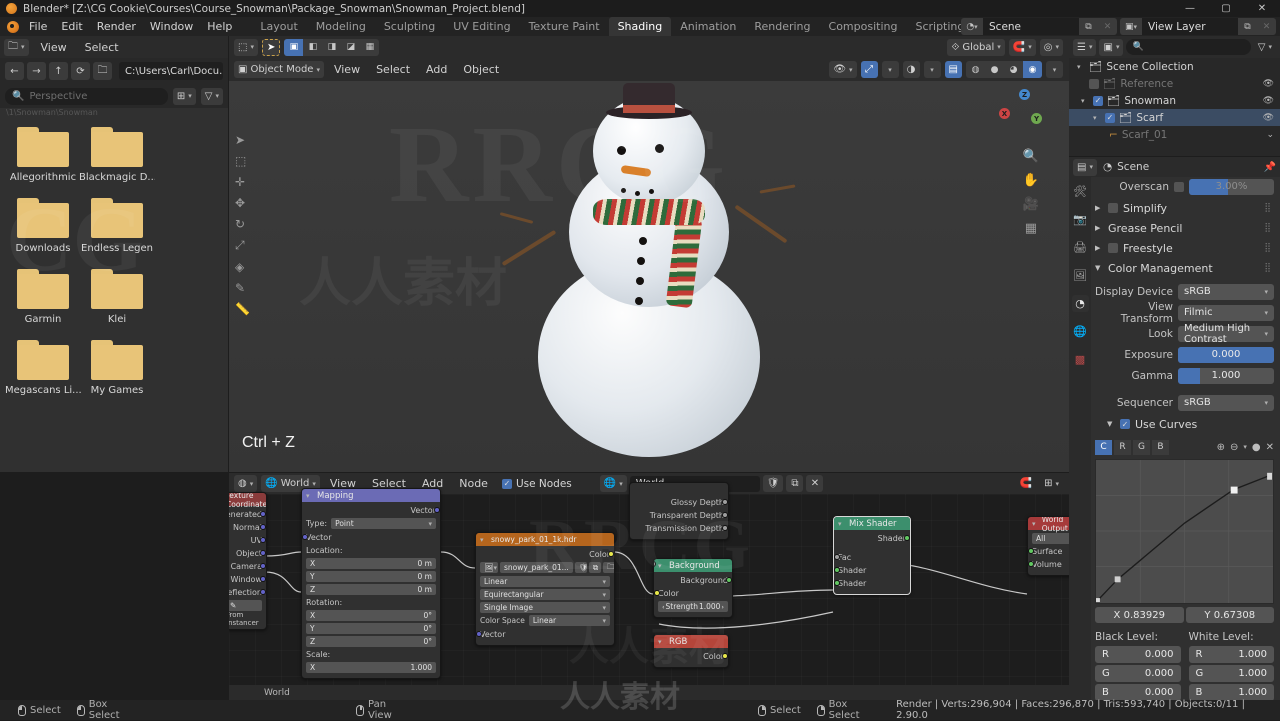 Image resolution: width=1280 pixels, height=721 pixels. What do you see at coordinates (1184, 228) in the screenshot?
I see `section-grease-pencil: ▶ Grease Pencil ⣿` at bounding box center [1184, 228].